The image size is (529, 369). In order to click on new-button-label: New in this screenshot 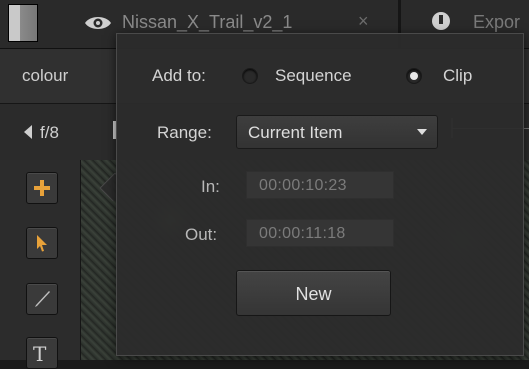, I will do `click(313, 294)`.